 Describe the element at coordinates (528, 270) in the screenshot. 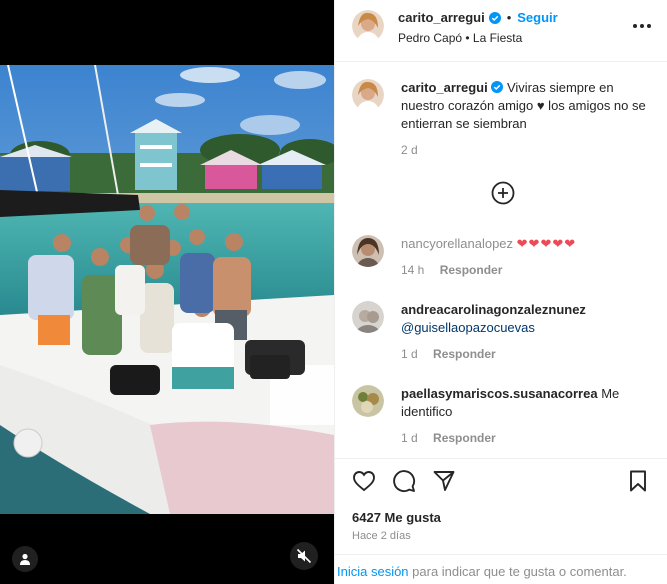

I see `comment-meta: 14 h Responder` at that location.